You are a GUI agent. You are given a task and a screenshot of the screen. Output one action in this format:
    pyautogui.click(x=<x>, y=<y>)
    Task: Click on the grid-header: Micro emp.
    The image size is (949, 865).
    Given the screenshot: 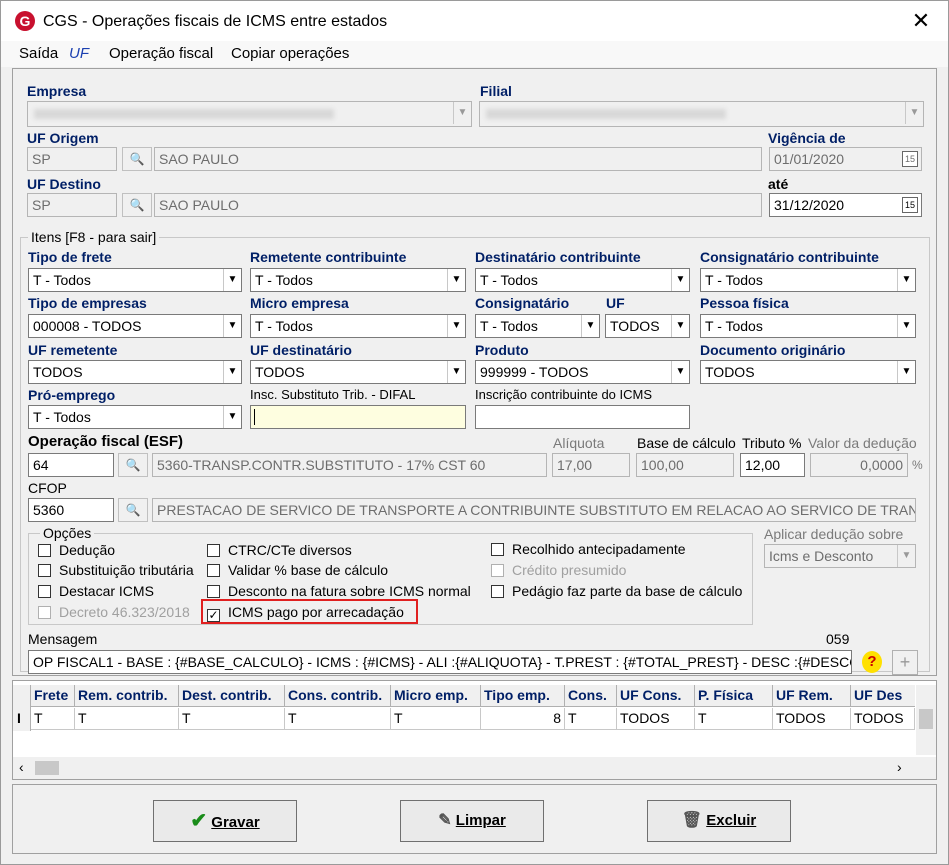 What is the action you would take?
    pyautogui.click(x=436, y=696)
    